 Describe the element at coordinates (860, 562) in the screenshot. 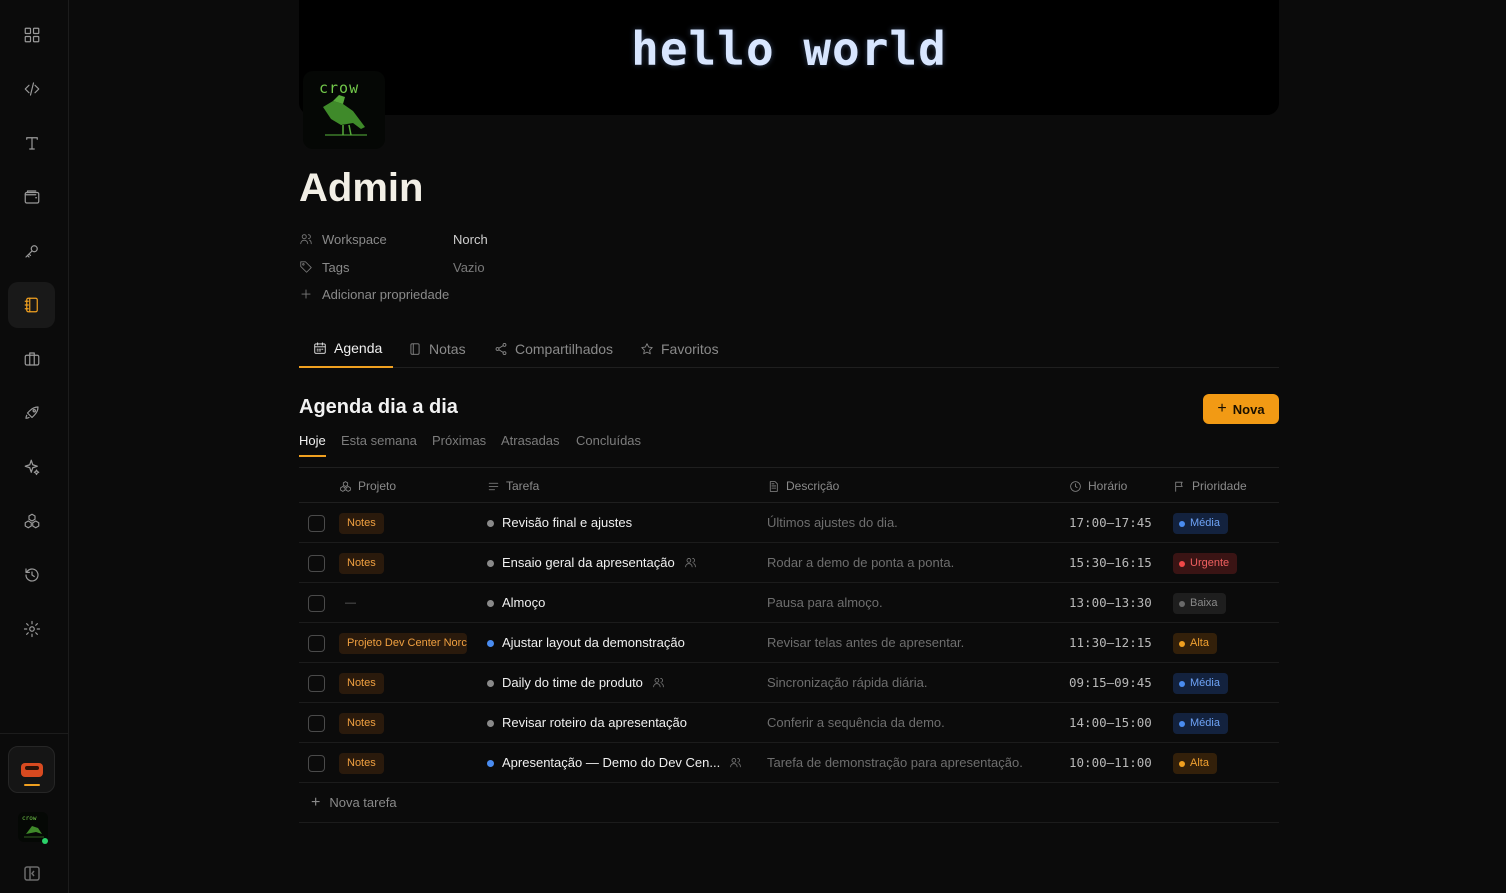

I see `task-description: Rodar a demo de ponta a ponta.` at that location.